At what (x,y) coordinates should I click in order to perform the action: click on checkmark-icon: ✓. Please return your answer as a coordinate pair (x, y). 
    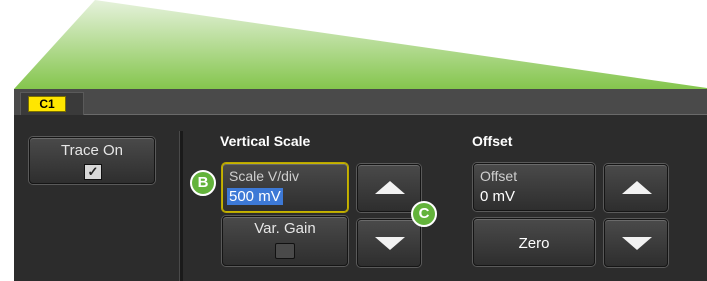
    Looking at the image, I should click on (93, 171).